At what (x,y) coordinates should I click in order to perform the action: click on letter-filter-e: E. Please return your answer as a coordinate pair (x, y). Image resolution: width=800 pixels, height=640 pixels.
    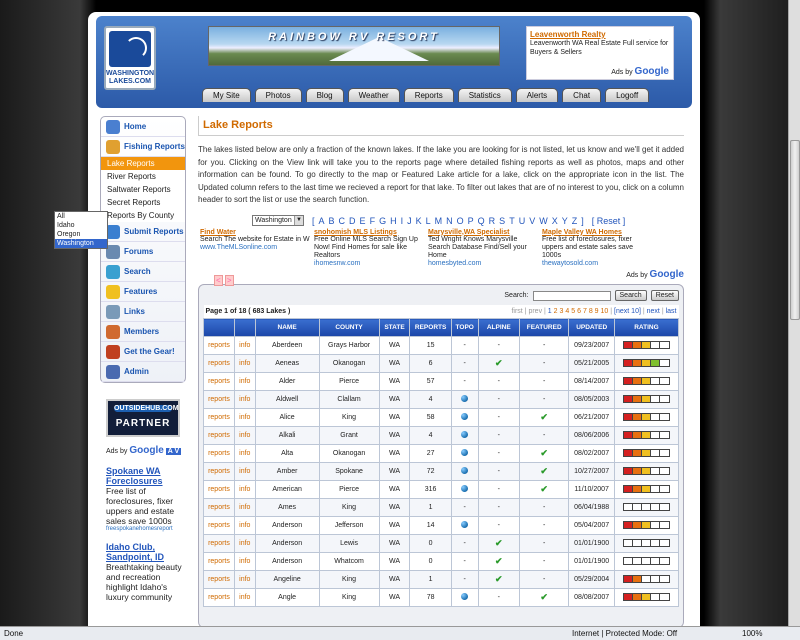
    Looking at the image, I should click on (363, 221).